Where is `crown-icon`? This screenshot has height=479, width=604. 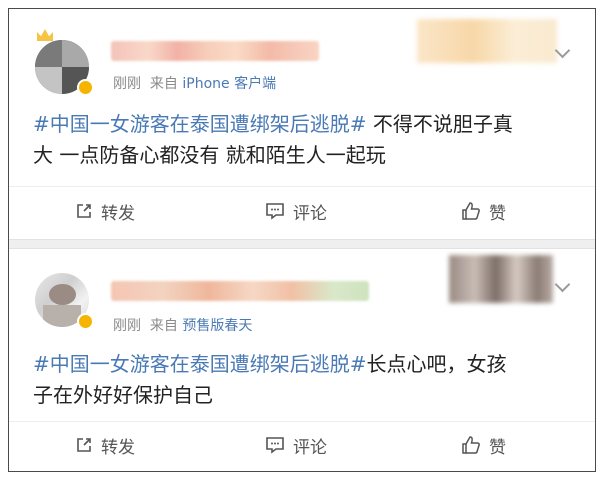
crown-icon is located at coordinates (45, 35).